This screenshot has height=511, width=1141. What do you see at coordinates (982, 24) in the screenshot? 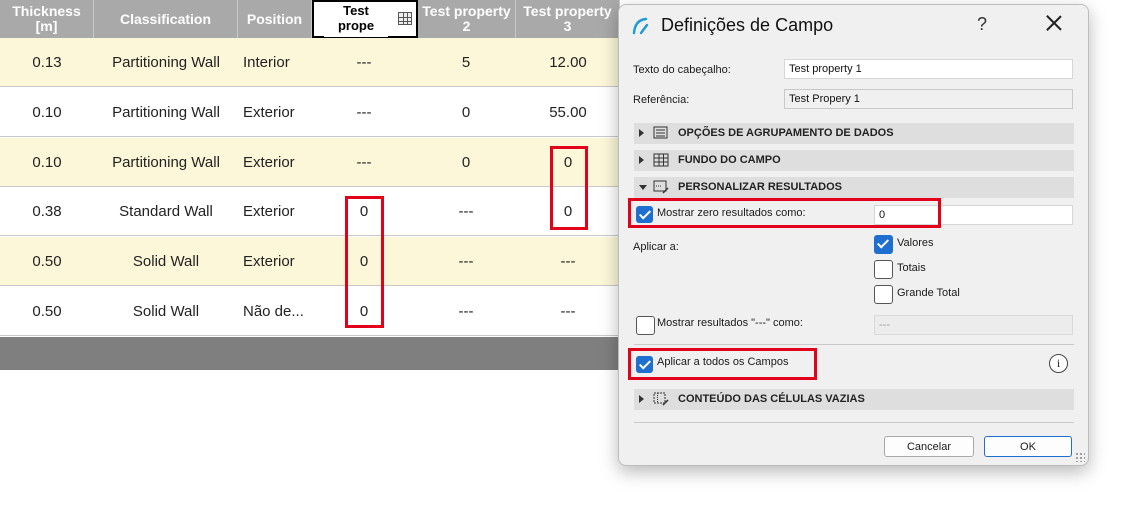
I see `help-button: ?` at bounding box center [982, 24].